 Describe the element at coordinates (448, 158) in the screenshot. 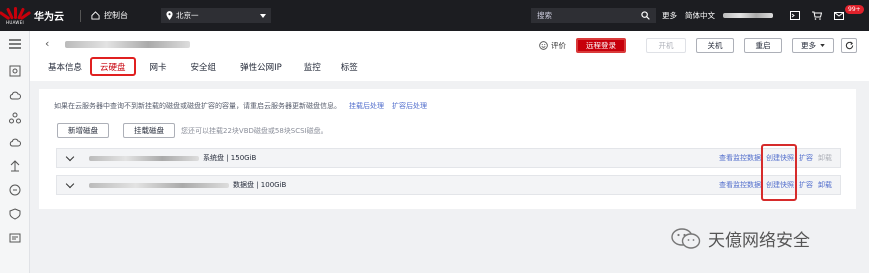

I see `disk-row-system: 系统盘 | 150GiB 查看监控数据 创建快照 扩容 卸载` at that location.